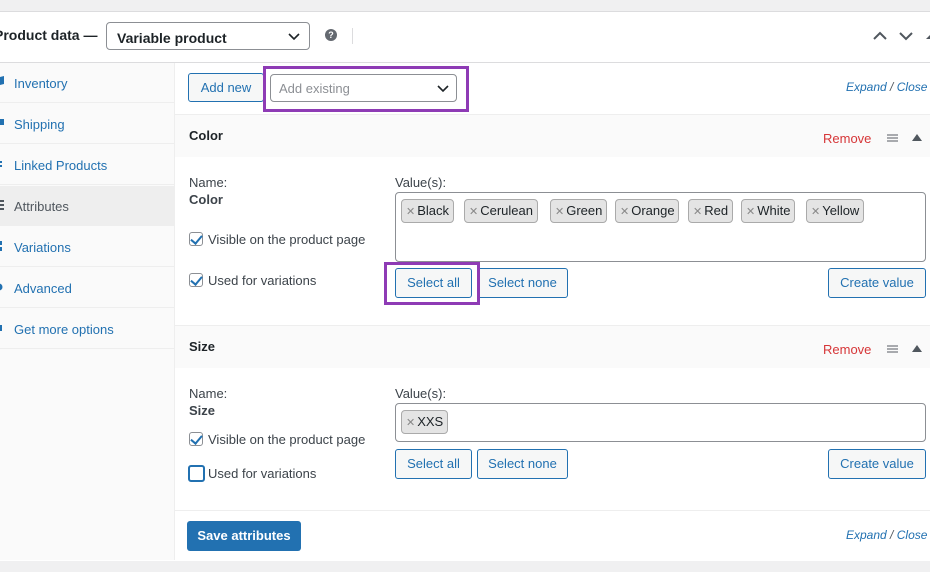 The image size is (930, 572). What do you see at coordinates (39, 124) in the screenshot?
I see `tab-label: Shipping` at bounding box center [39, 124].